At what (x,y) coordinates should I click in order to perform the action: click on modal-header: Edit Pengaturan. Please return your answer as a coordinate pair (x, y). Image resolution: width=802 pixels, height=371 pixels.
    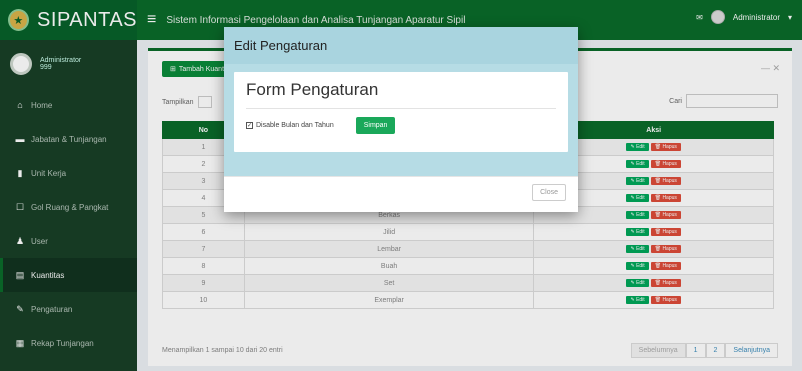
    Looking at the image, I should click on (401, 45).